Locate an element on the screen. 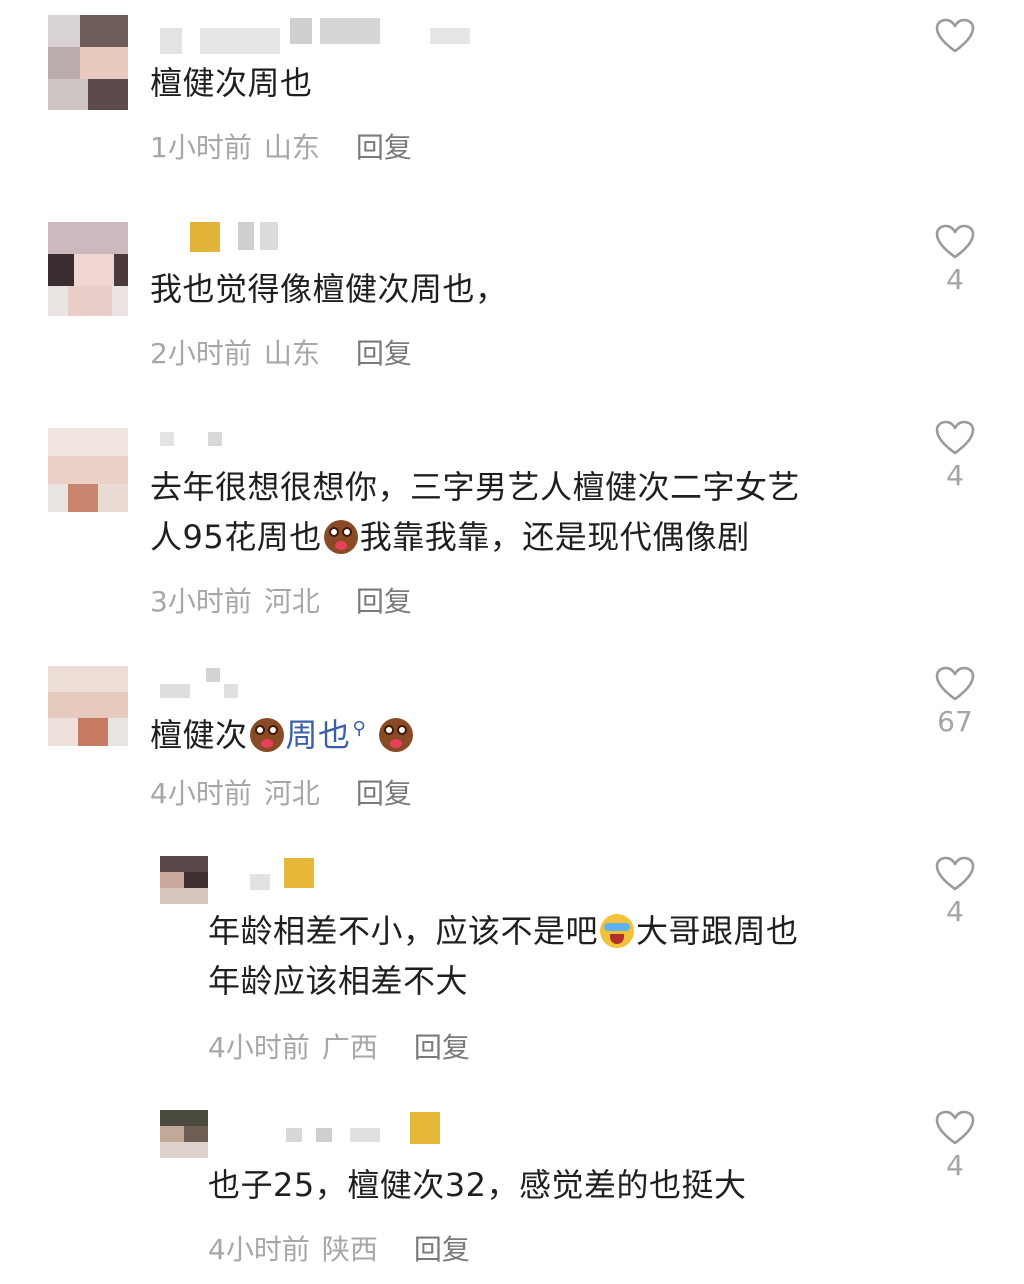 This screenshot has height=1284, width=1024. text-segment: 大哥跟周也 is located at coordinates (717, 931).